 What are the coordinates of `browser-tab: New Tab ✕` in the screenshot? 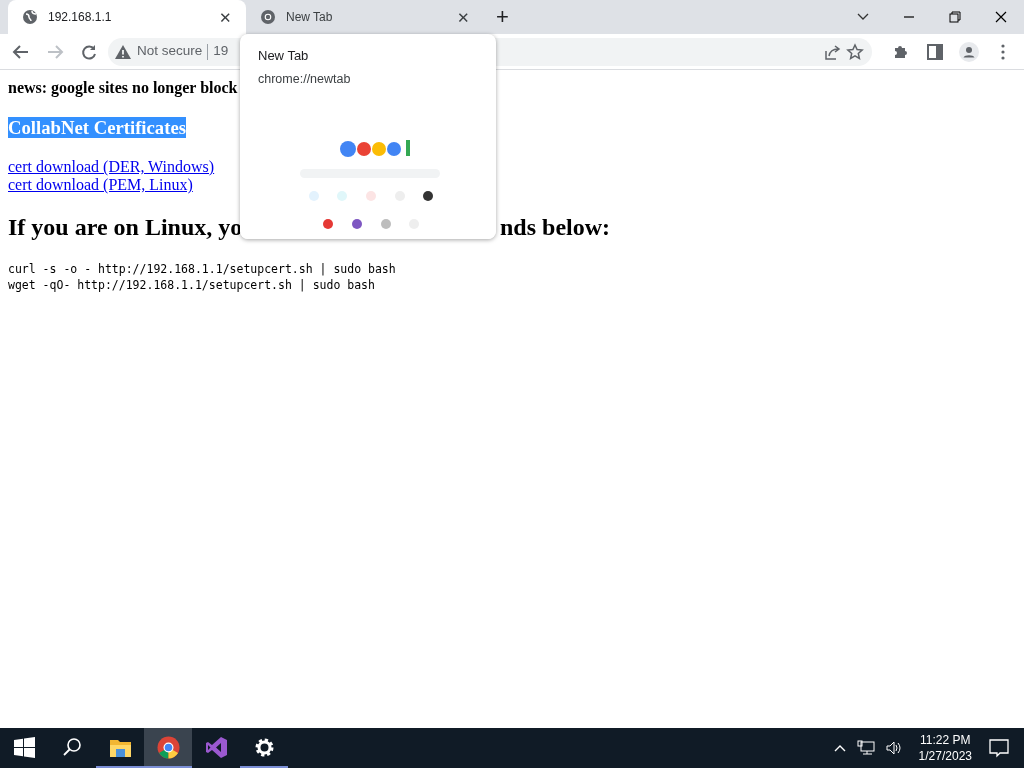 It's located at (365, 17).